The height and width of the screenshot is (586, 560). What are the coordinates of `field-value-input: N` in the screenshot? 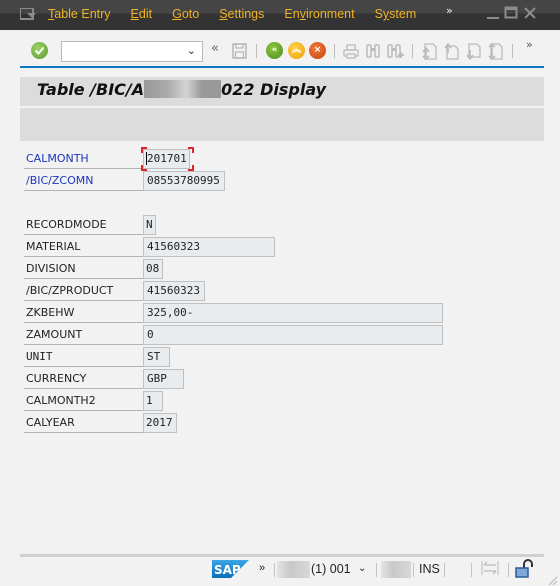 It's located at (149, 225).